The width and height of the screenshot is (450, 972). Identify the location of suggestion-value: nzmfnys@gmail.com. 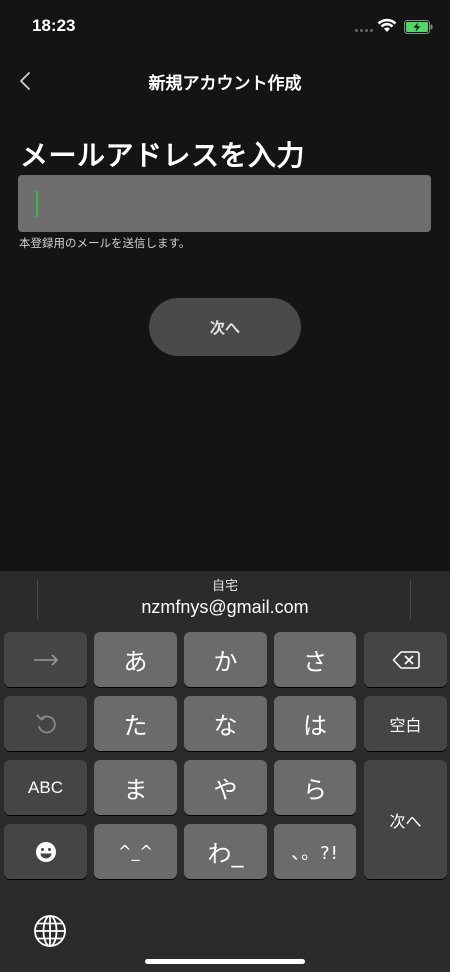
(225, 607).